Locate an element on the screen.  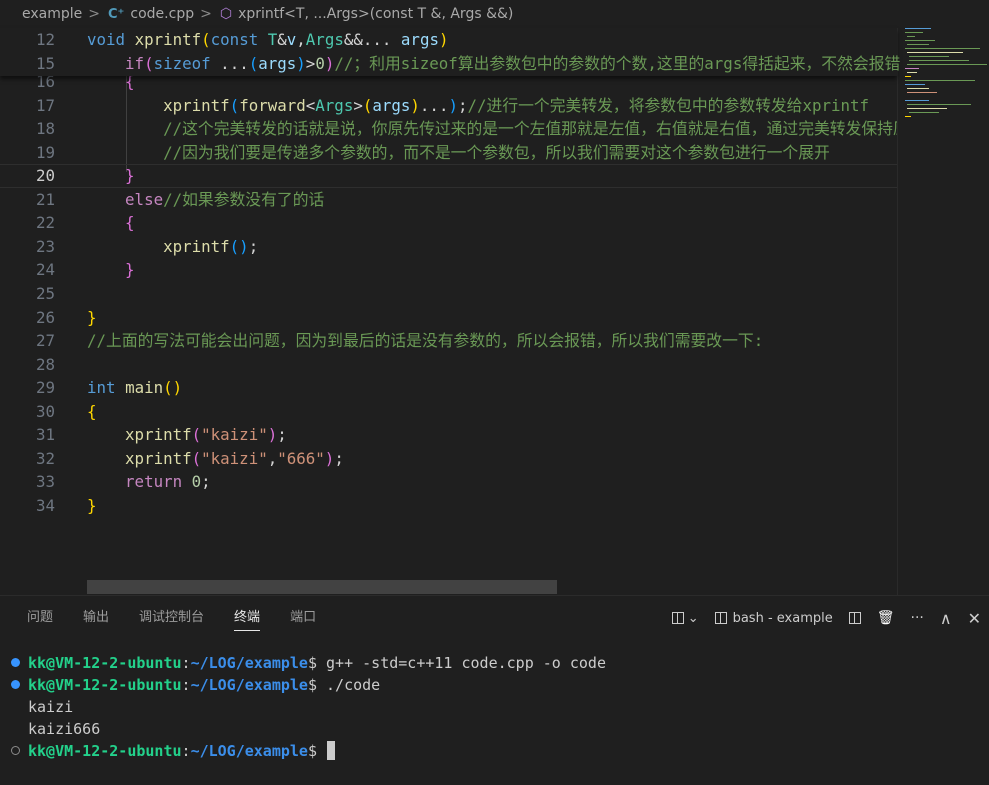
breadcrumb-folder: example is located at coordinates (52, 14).